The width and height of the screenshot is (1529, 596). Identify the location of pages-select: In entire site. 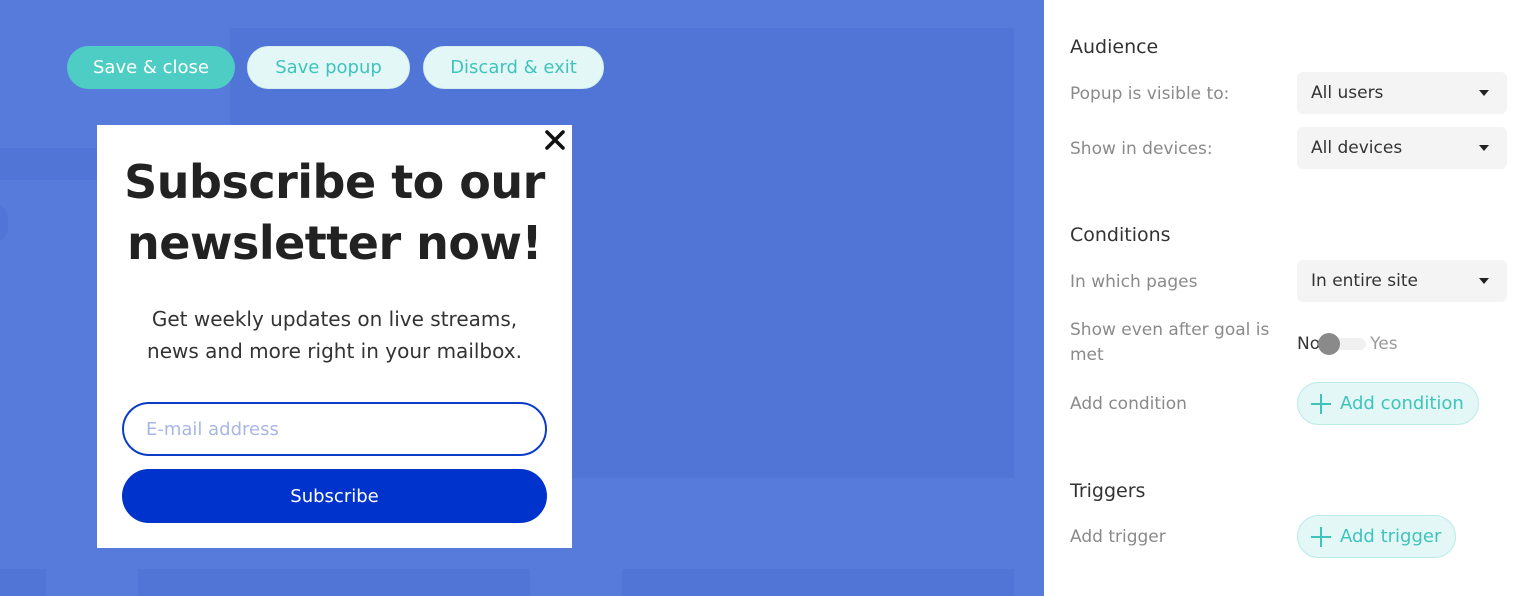
(1402, 281).